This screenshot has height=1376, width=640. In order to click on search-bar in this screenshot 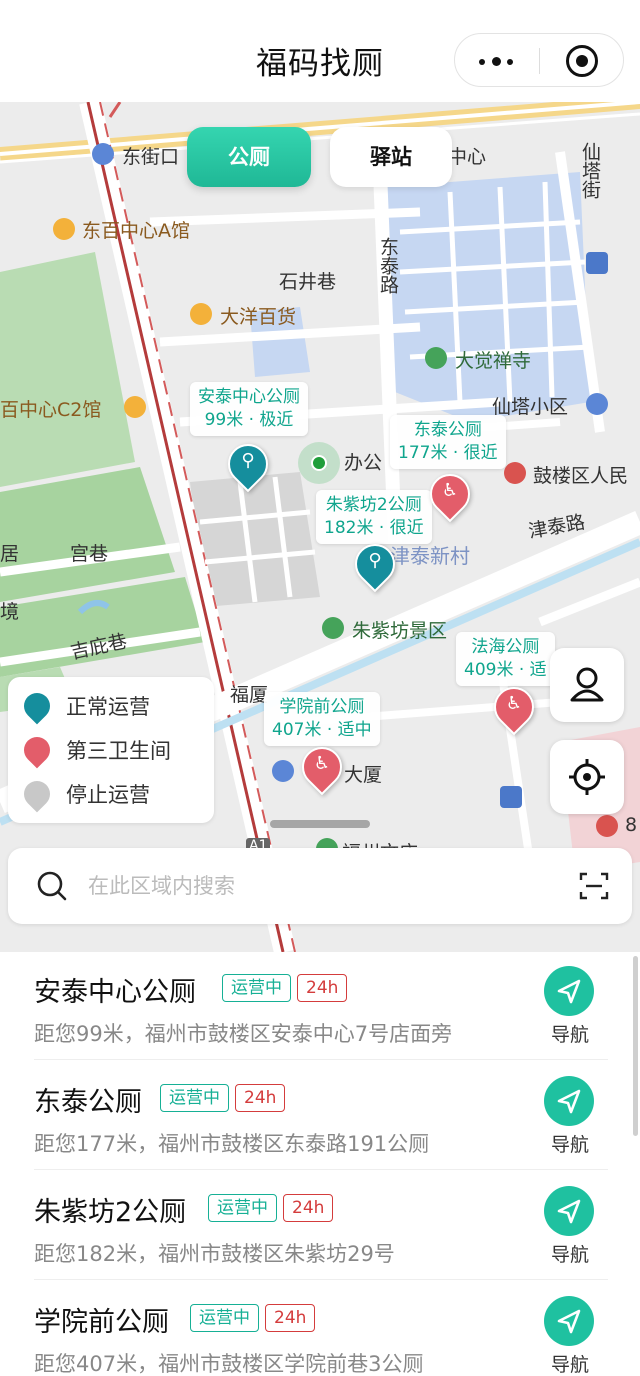, I will do `click(320, 886)`.